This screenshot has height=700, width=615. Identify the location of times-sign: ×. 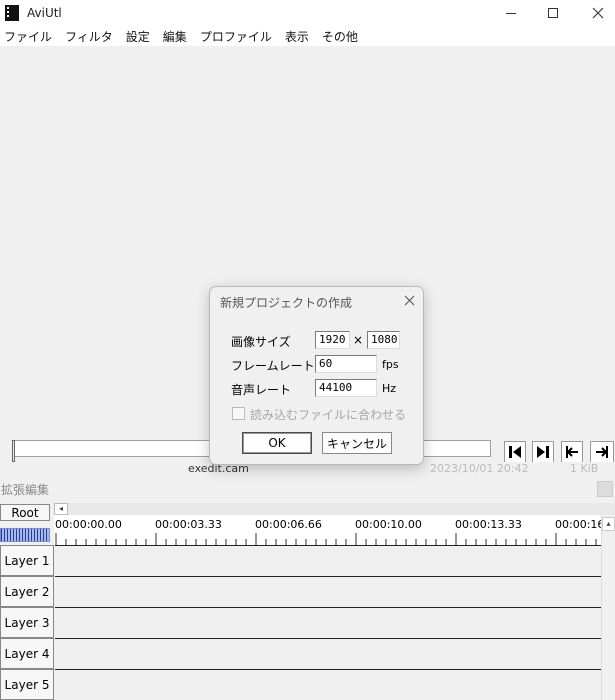
(358, 340).